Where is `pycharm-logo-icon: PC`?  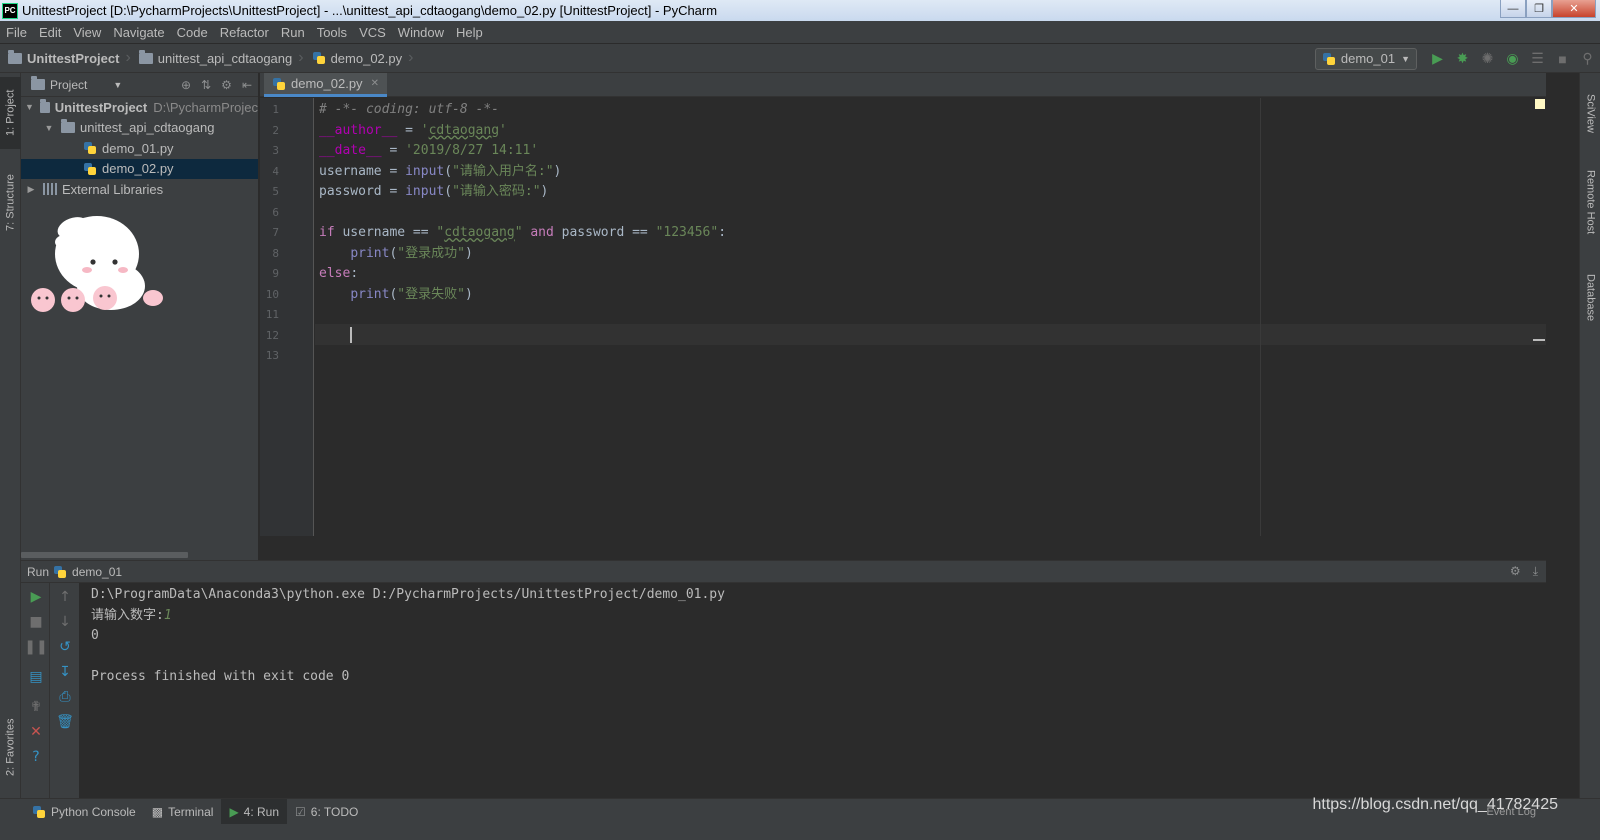
pycharm-logo-icon: PC is located at coordinates (10, 10).